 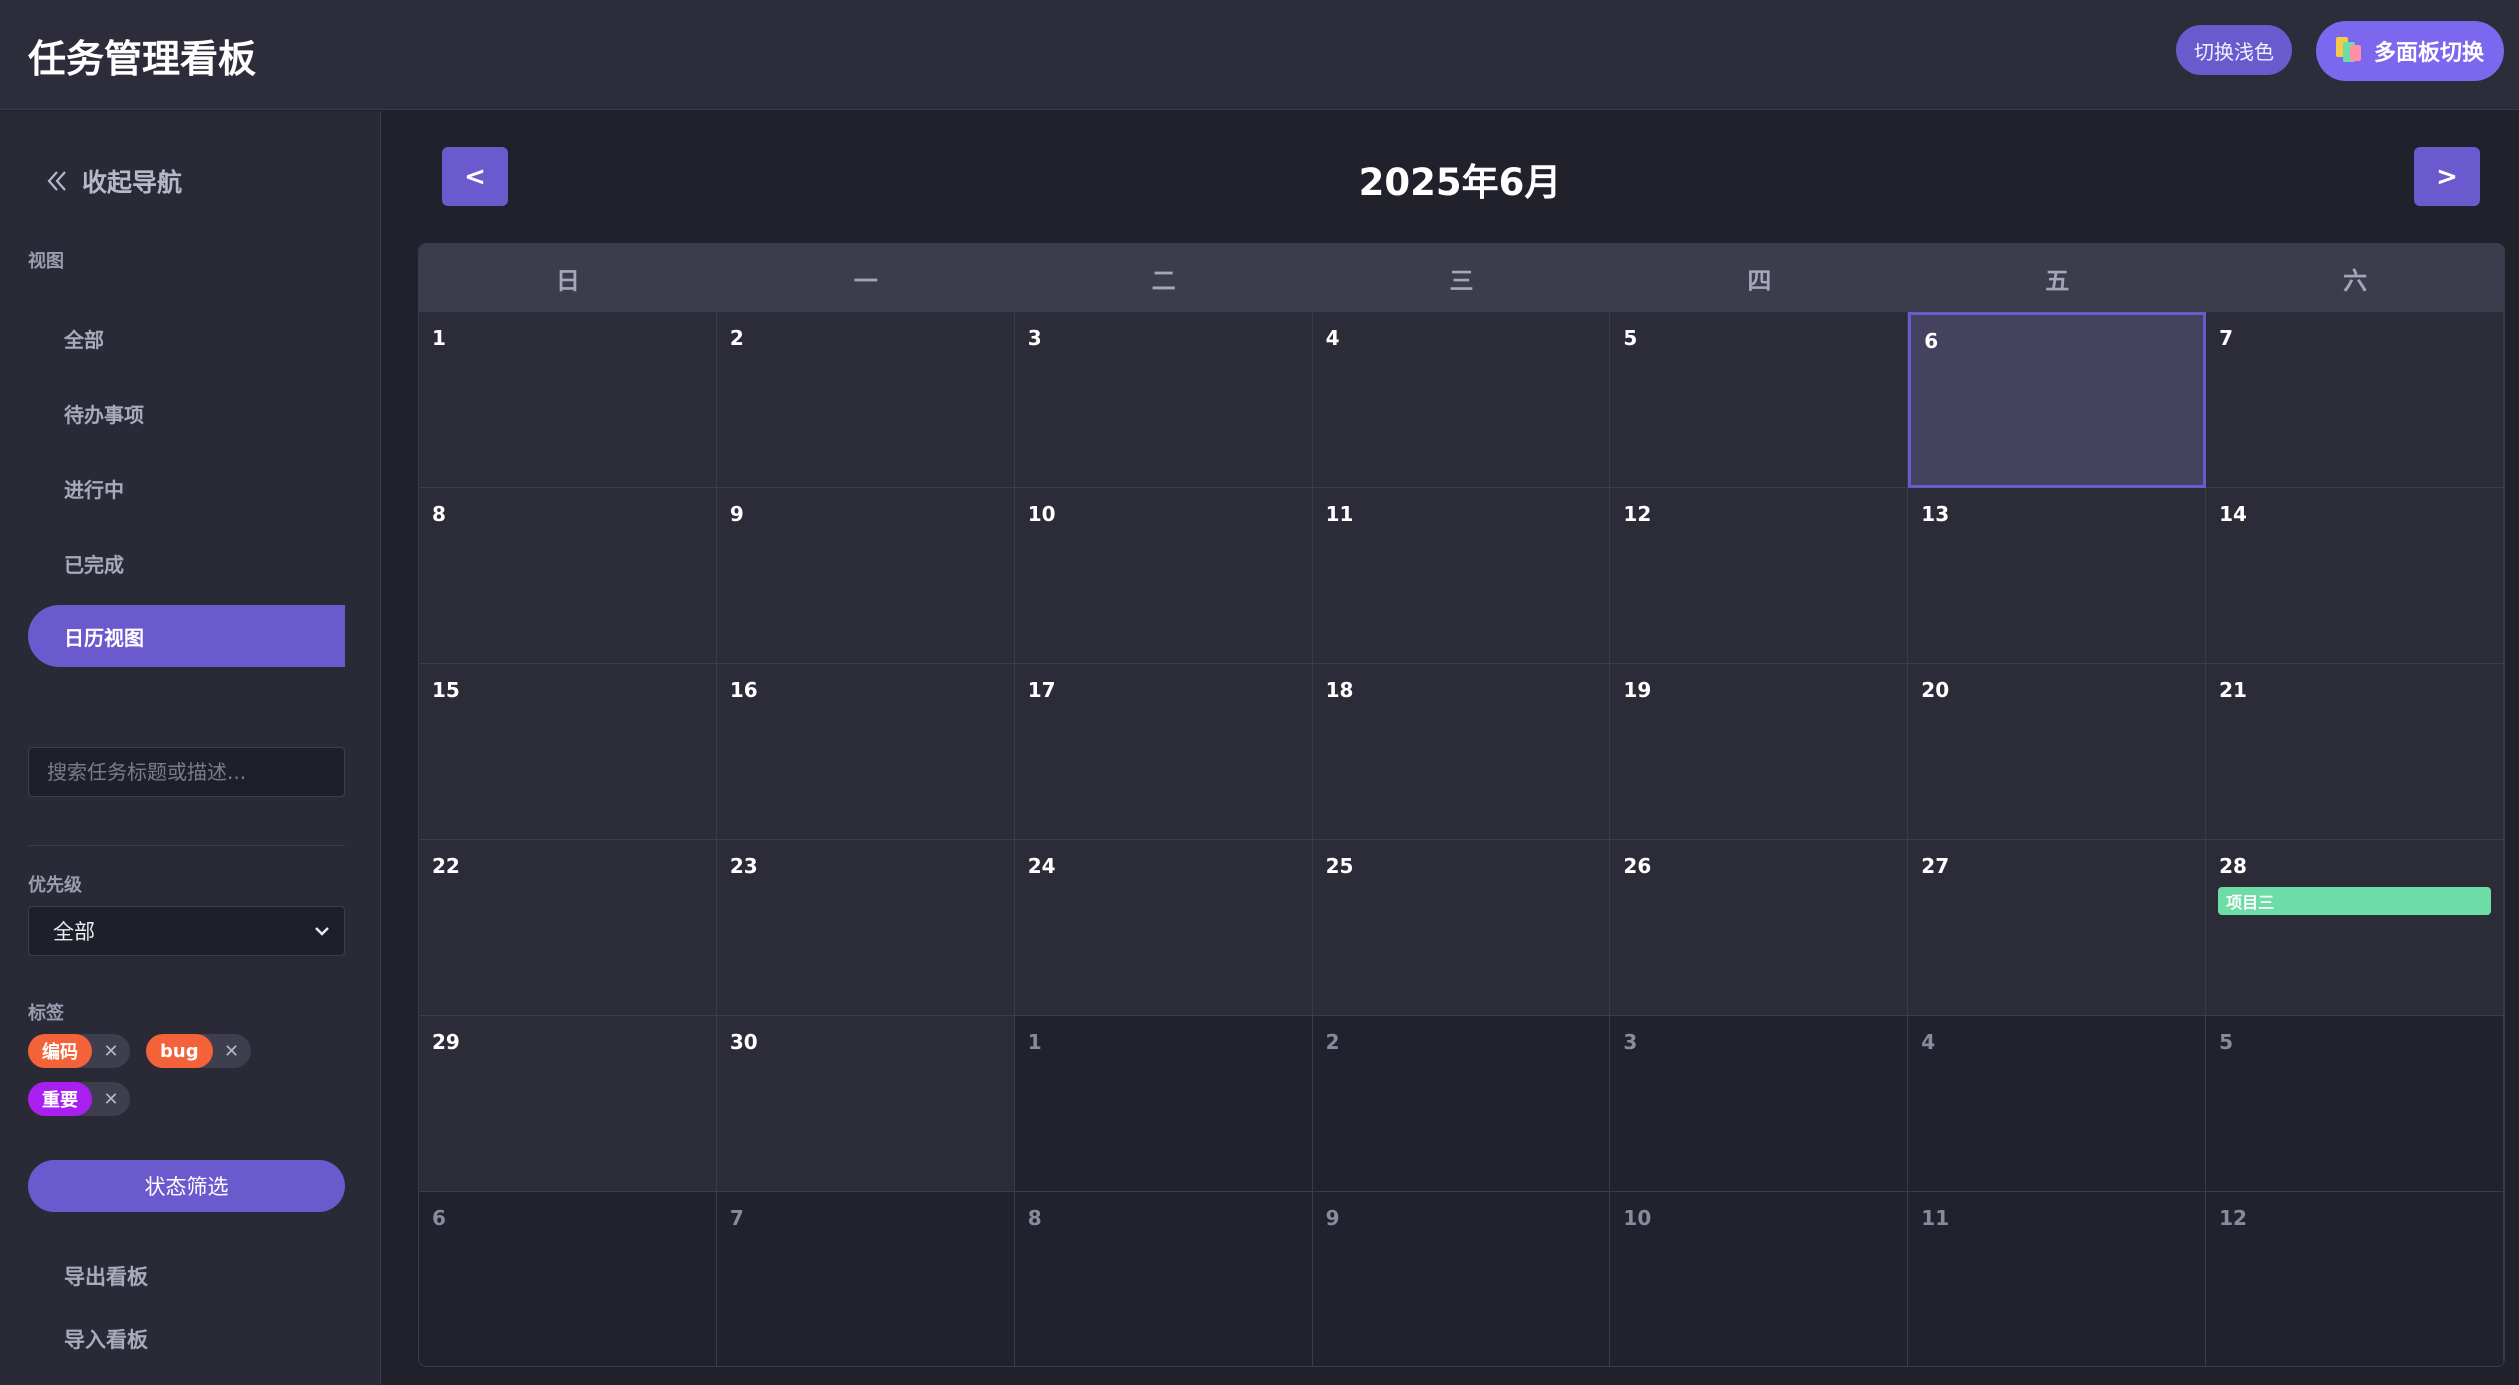 What do you see at coordinates (2428, 53) in the screenshot?
I see `multi-board-label: 多面板切换` at bounding box center [2428, 53].